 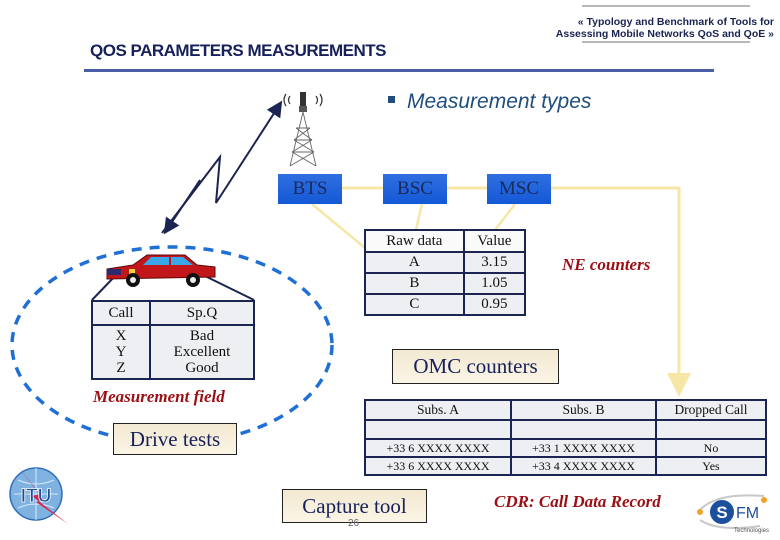 What do you see at coordinates (182, 207) in the screenshot?
I see `radio-link-arrow-down` at bounding box center [182, 207].